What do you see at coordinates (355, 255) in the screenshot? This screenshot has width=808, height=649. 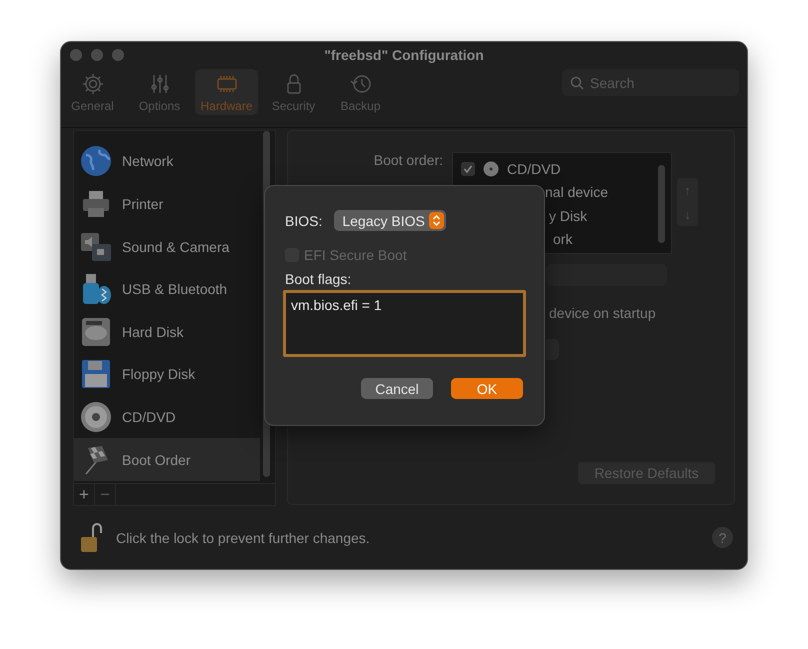 I see `secure-boot-label: EFI Secure Boot` at bounding box center [355, 255].